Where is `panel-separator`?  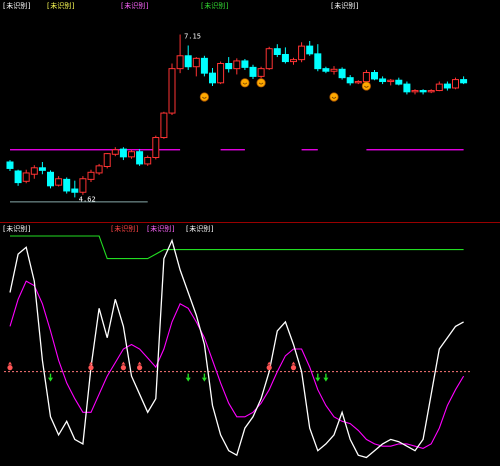 panel-separator is located at coordinates (250, 222).